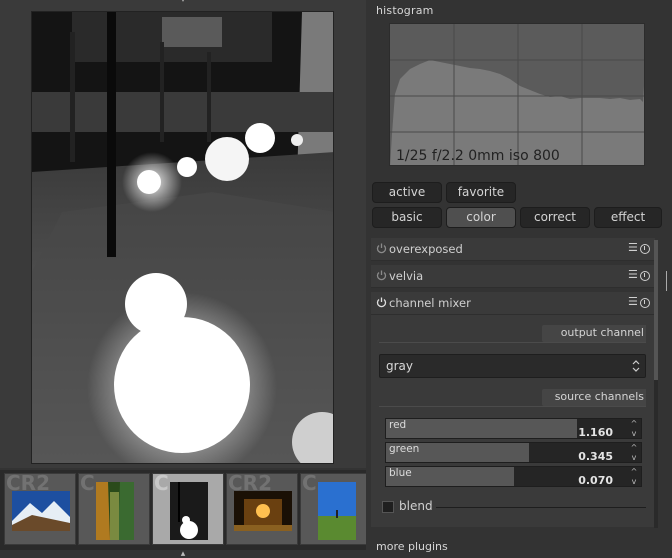 The width and height of the screenshot is (672, 558). Describe the element at coordinates (416, 506) in the screenshot. I see `blend-label: blend` at that location.